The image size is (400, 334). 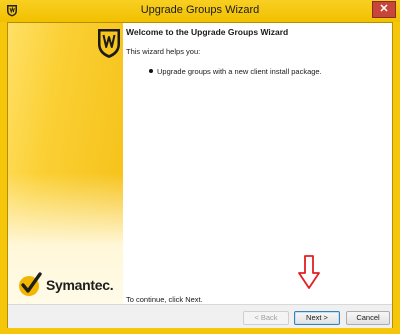 What do you see at coordinates (368, 318) in the screenshot?
I see `cancel-button: Cancel` at bounding box center [368, 318].